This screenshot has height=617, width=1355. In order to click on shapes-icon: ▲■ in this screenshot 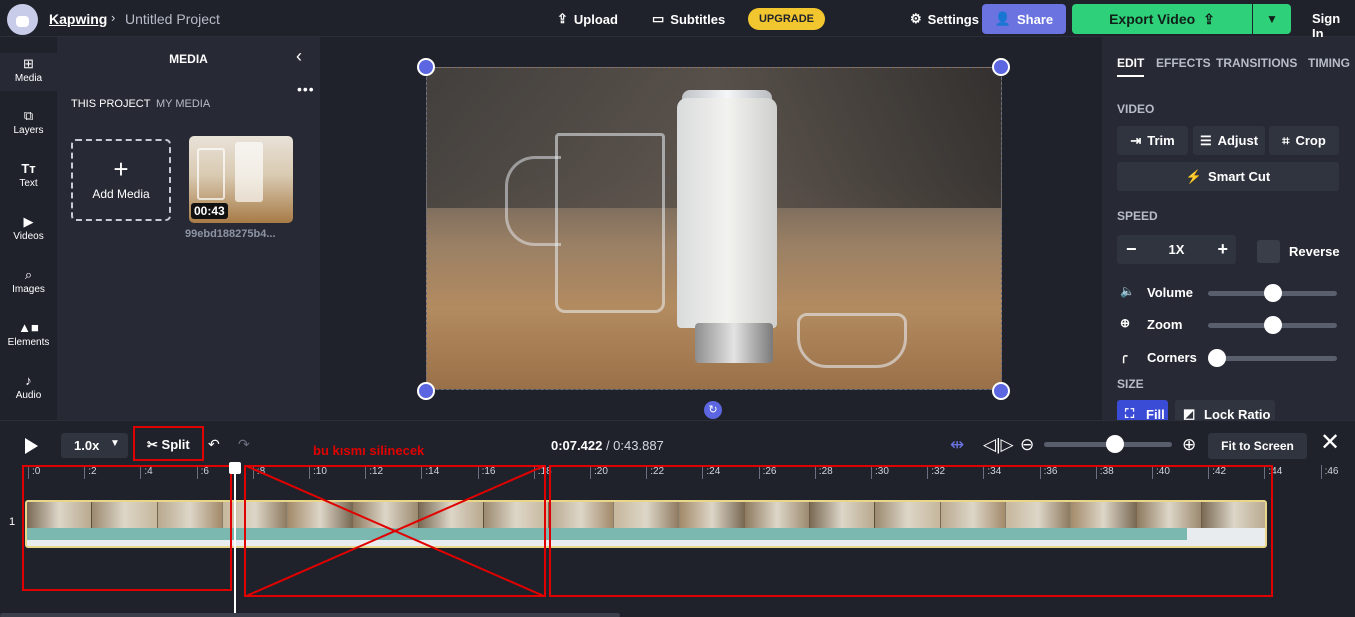, I will do `click(28, 327)`.